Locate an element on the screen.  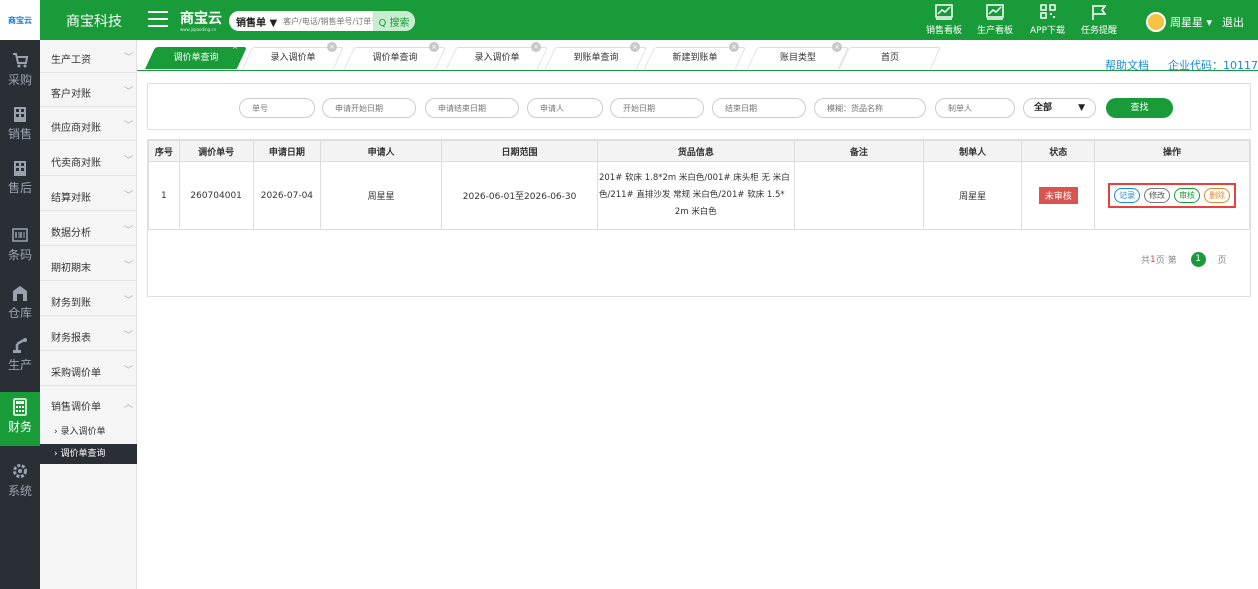
submenu-label: 代卖商对账 is located at coordinates (76, 163).